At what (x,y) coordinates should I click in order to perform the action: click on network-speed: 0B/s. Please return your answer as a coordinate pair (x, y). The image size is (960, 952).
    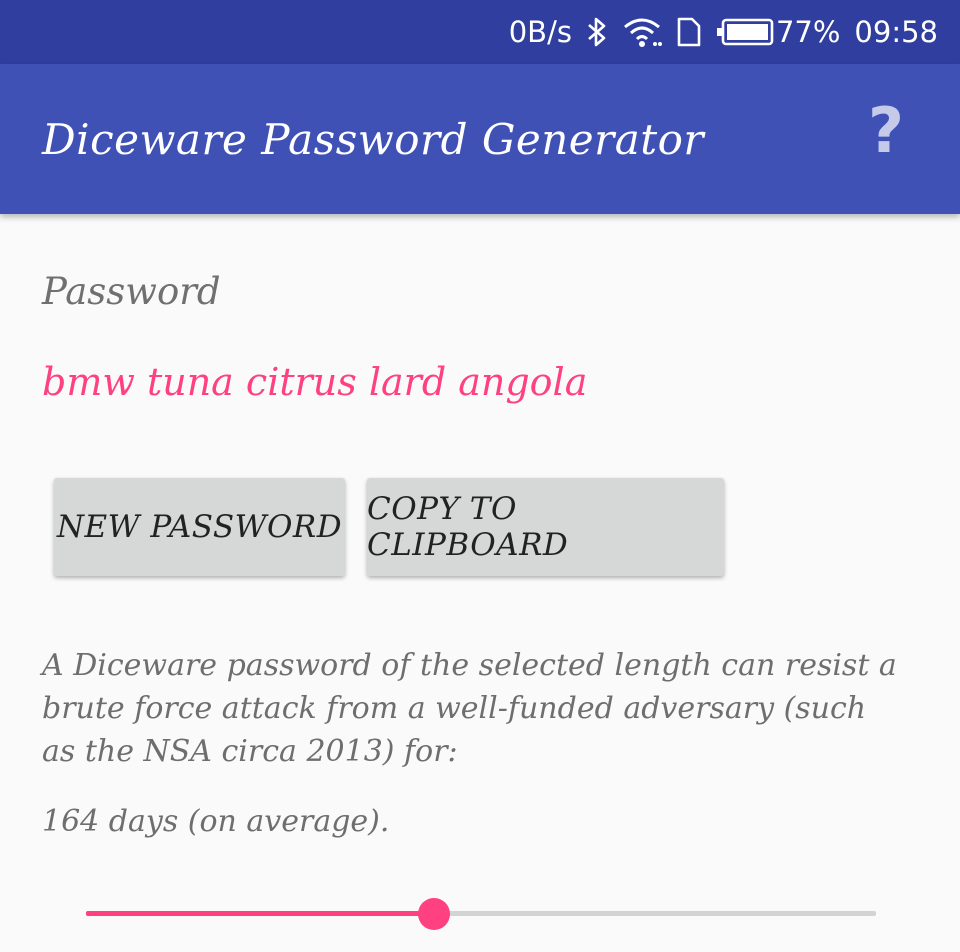
    Looking at the image, I should click on (540, 32).